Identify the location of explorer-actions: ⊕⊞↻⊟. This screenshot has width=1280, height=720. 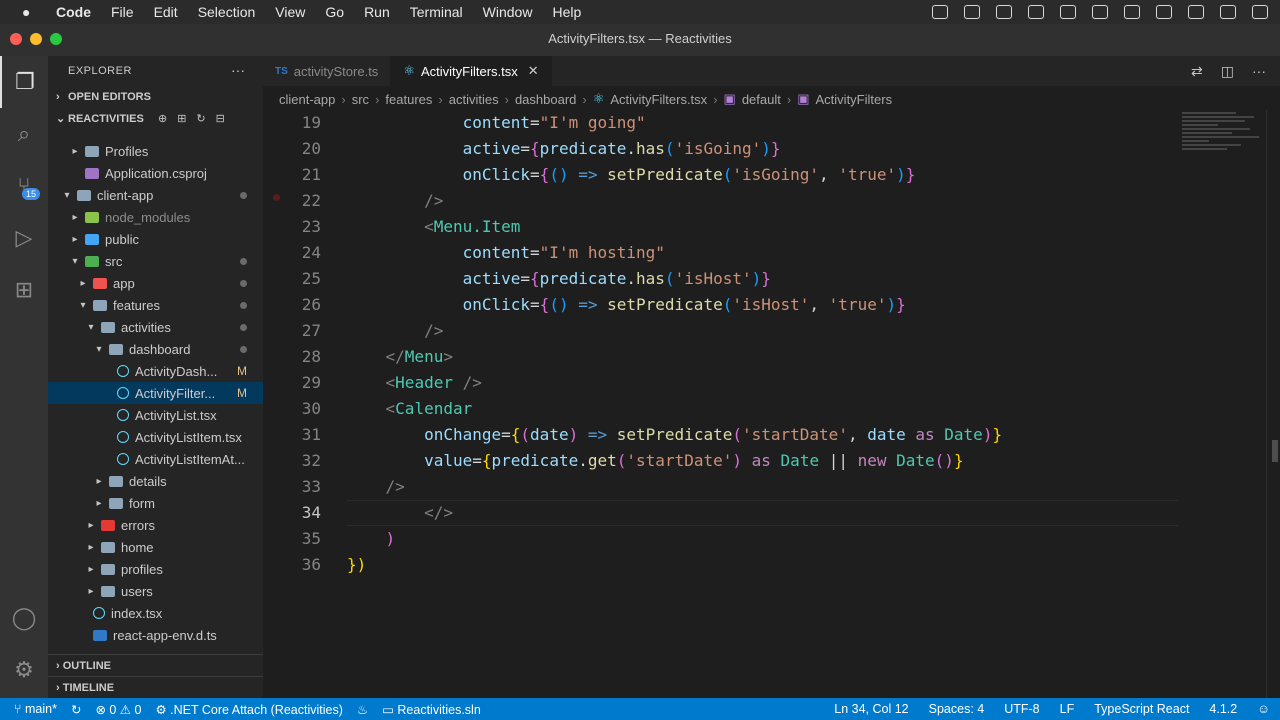
(196, 119).